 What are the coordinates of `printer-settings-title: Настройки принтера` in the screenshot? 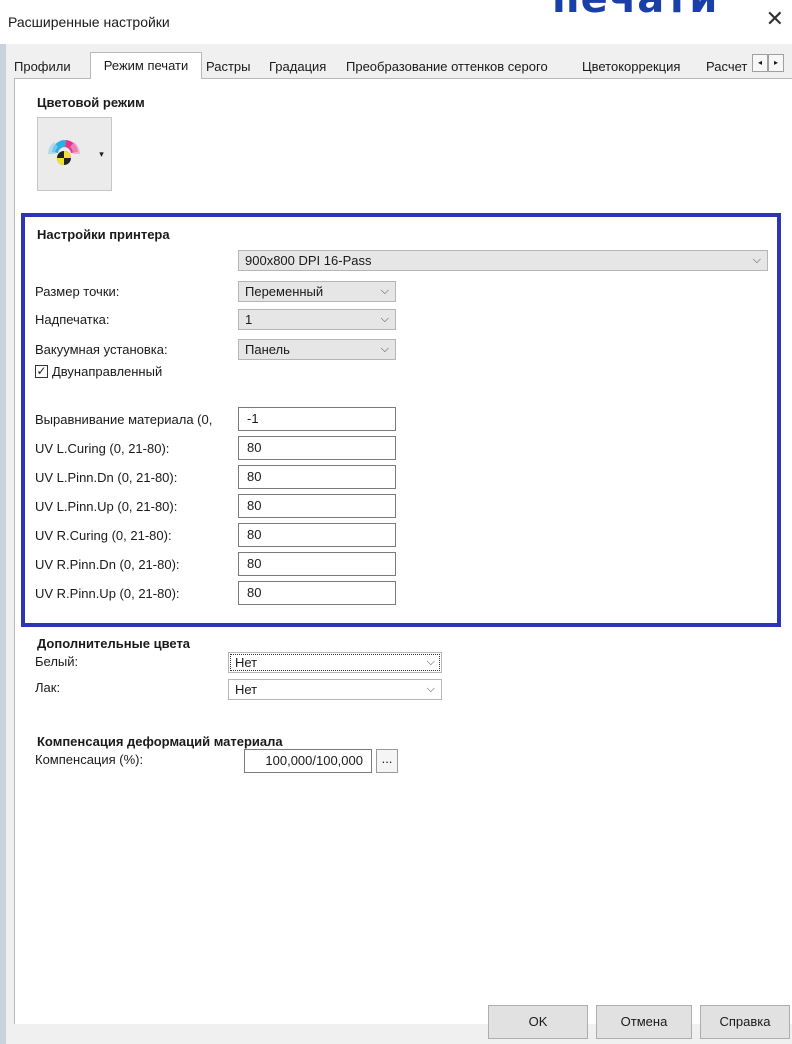 It's located at (103, 234).